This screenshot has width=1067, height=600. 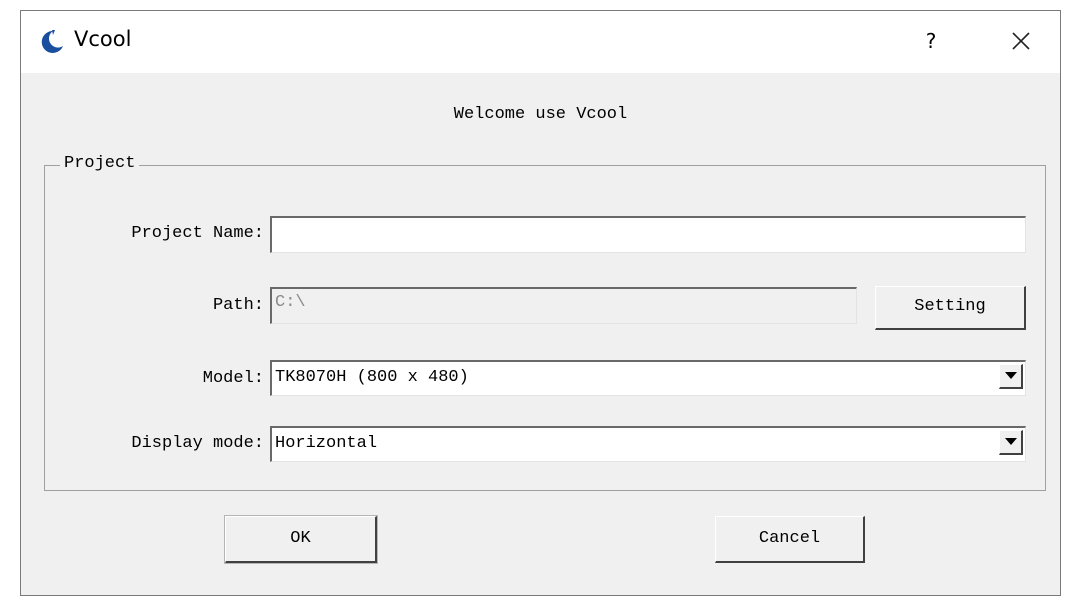 What do you see at coordinates (931, 41) in the screenshot?
I see `help-button: ?` at bounding box center [931, 41].